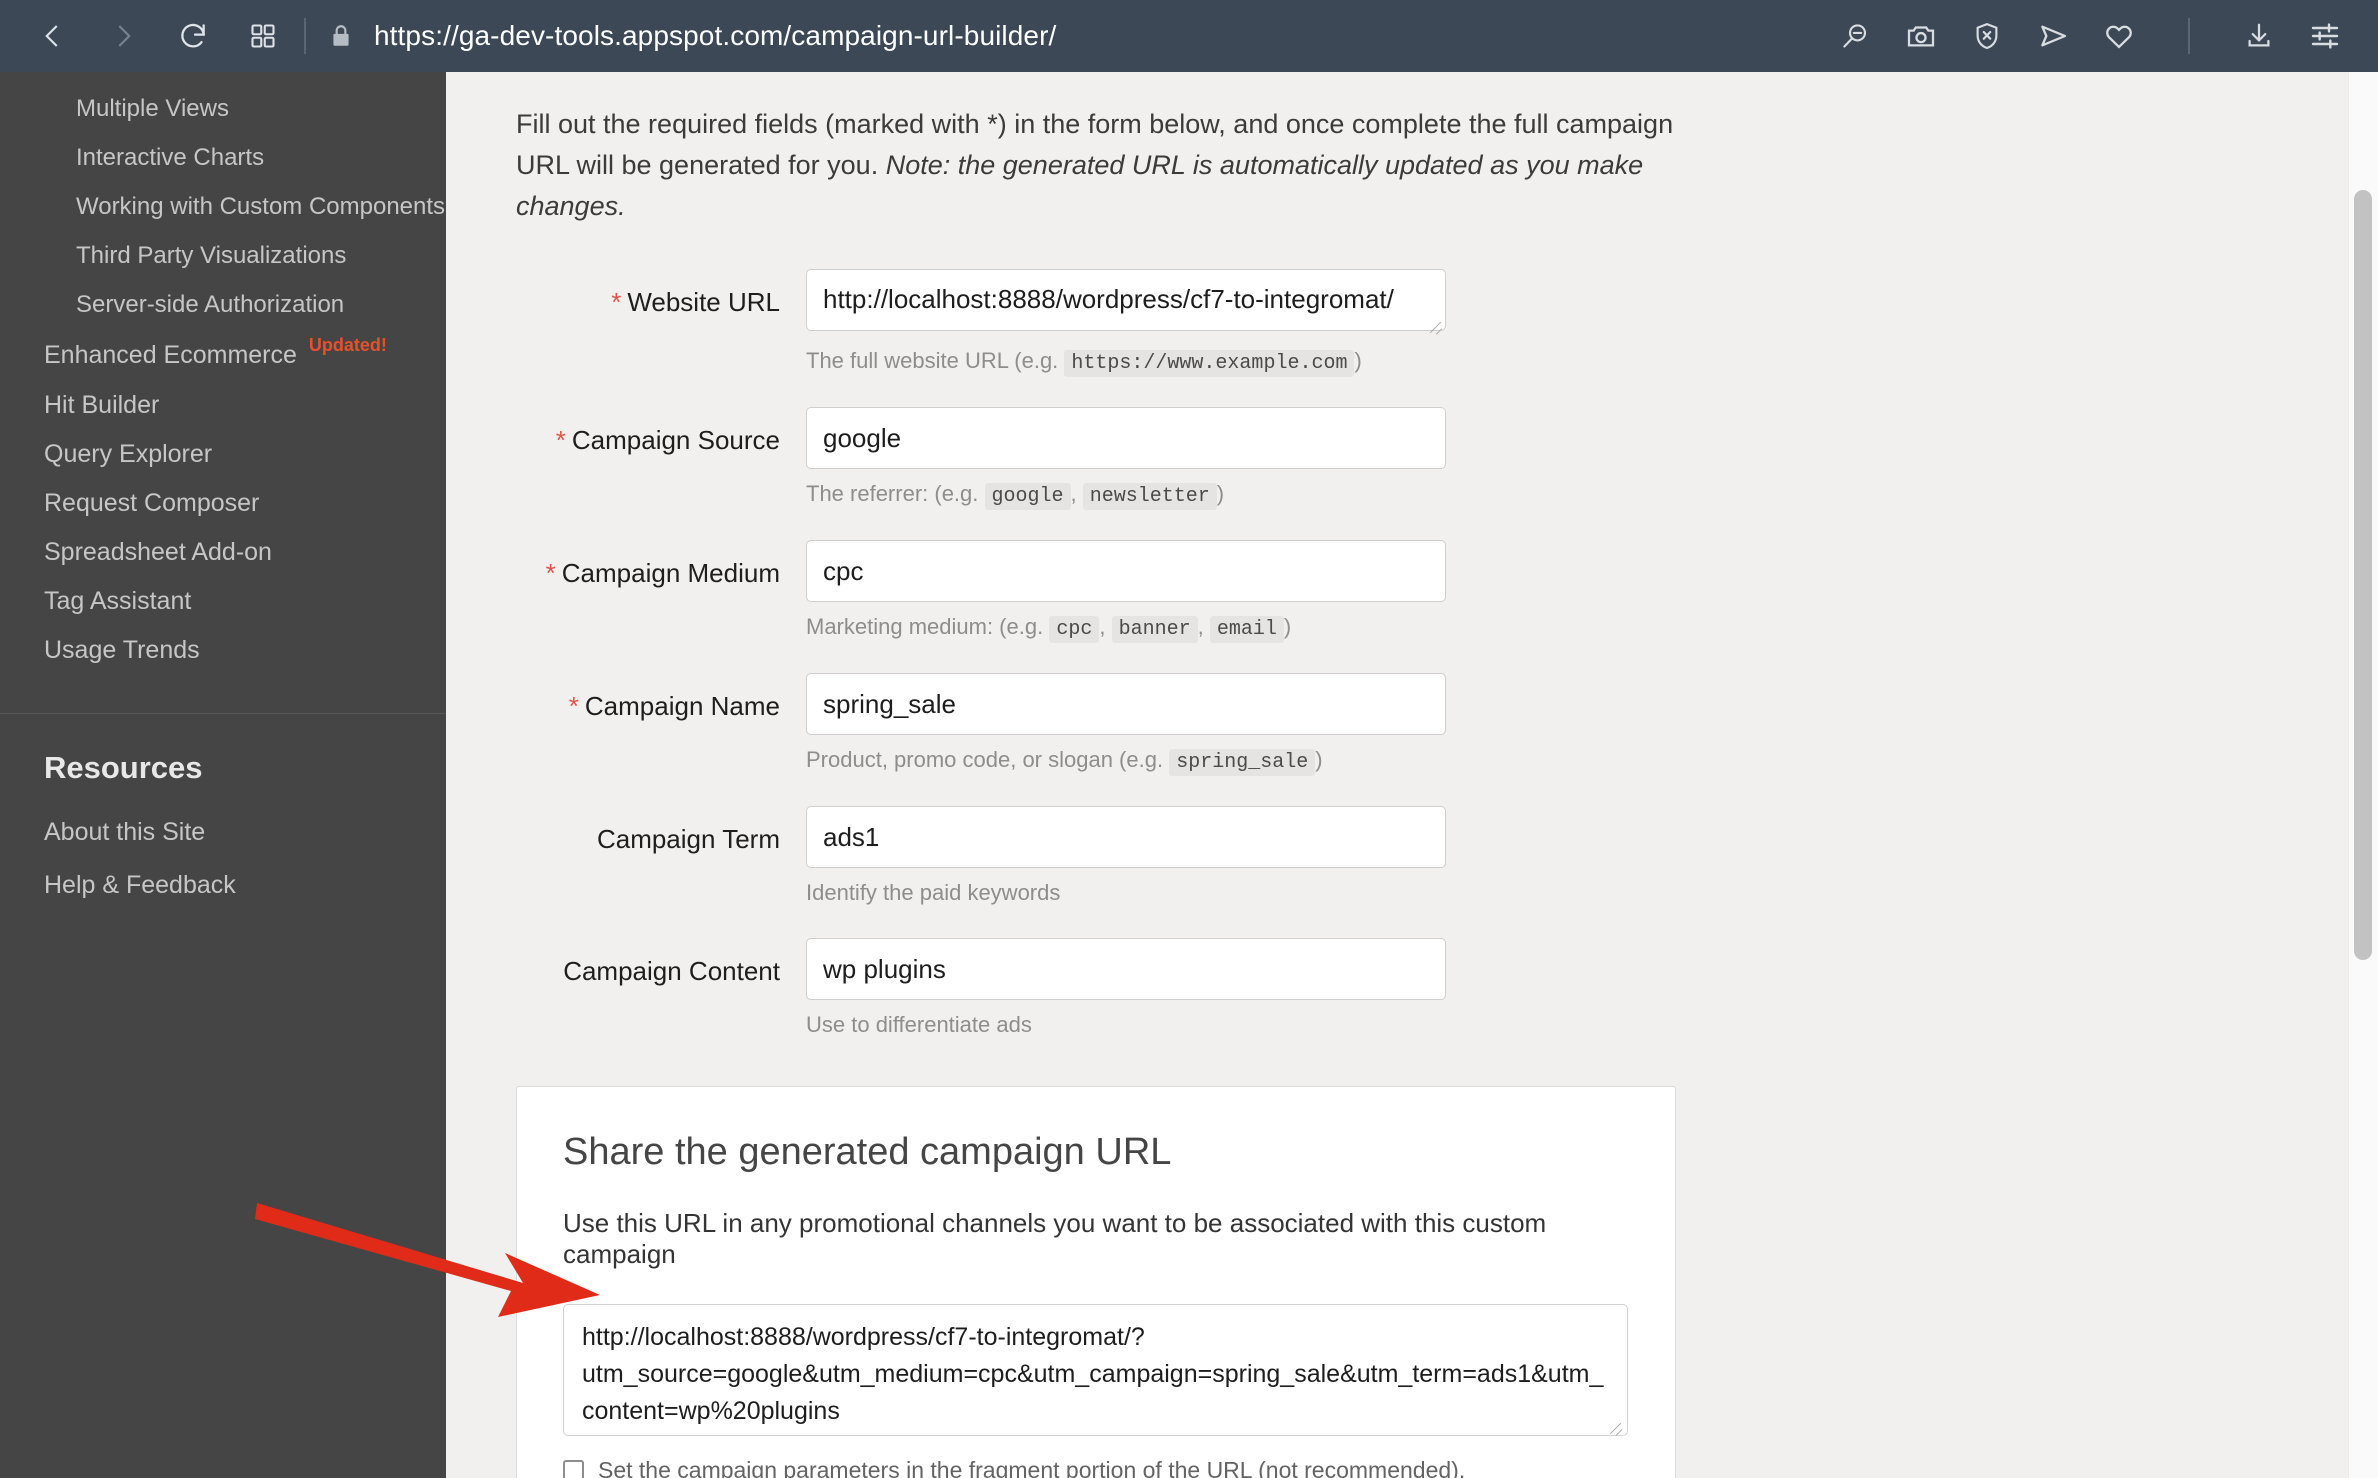  I want to click on label-text: Campaign Medium, so click(670, 573).